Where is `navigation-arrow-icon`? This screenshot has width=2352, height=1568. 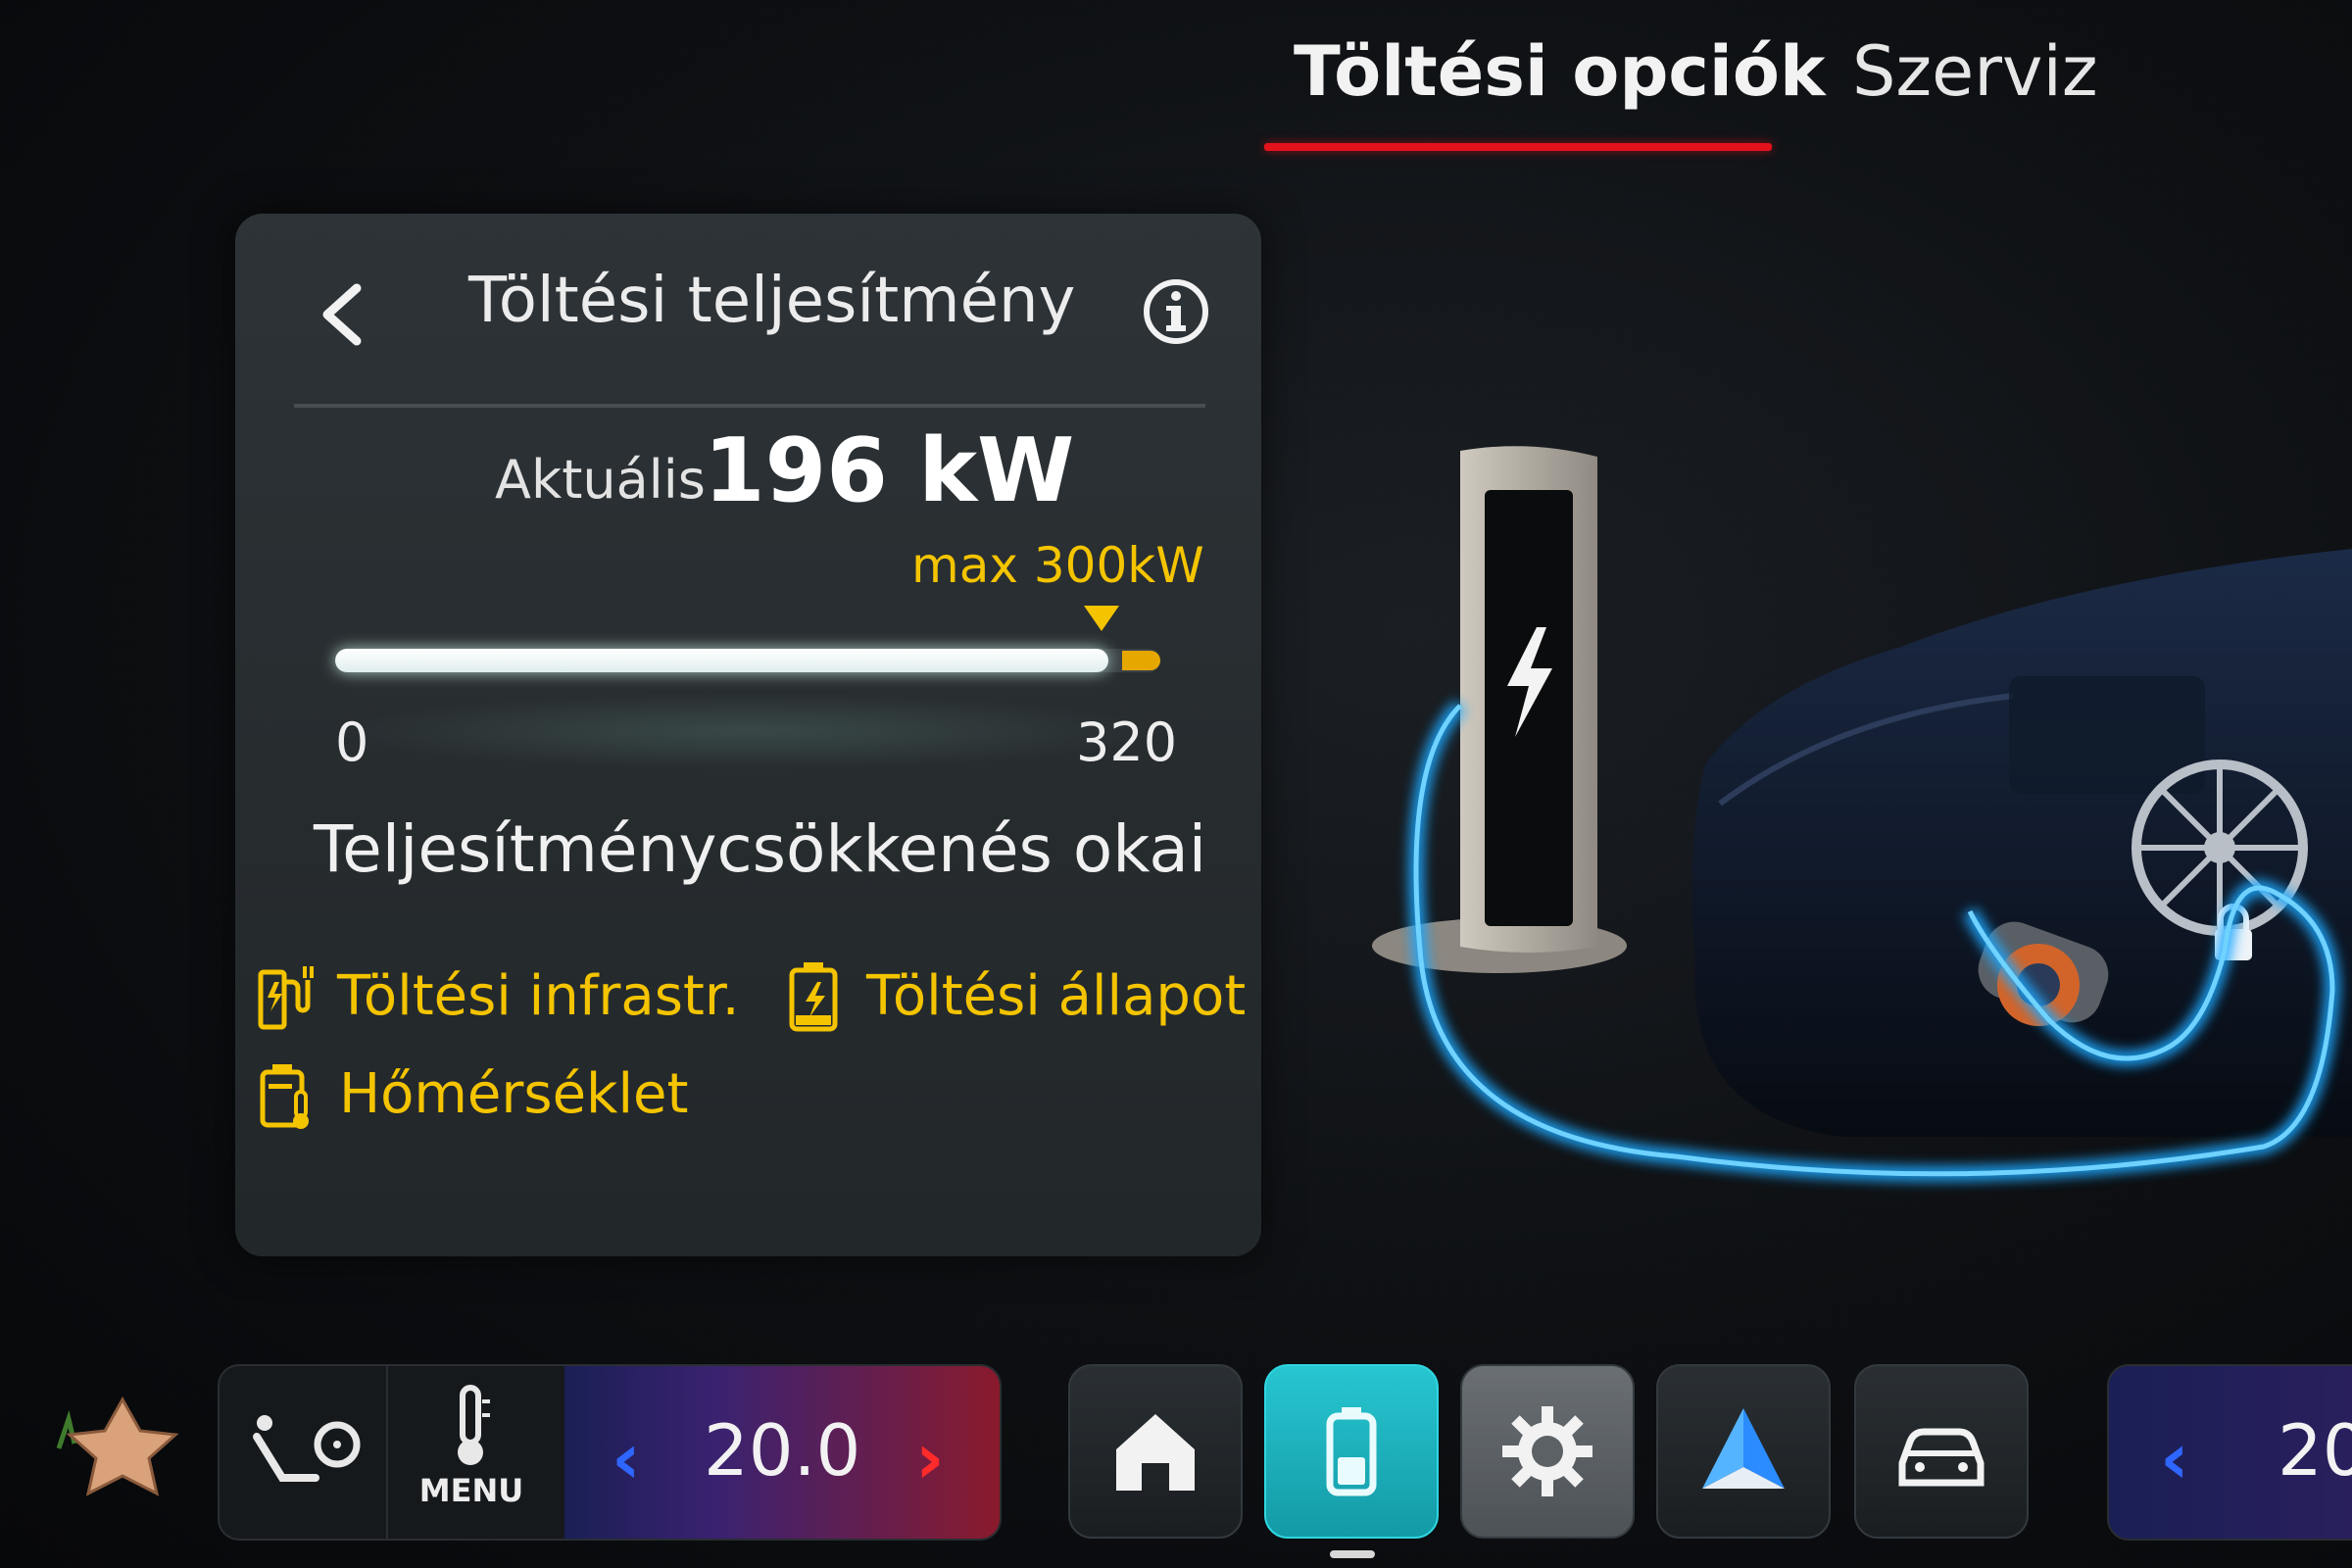
navigation-arrow-icon is located at coordinates (1743, 1448).